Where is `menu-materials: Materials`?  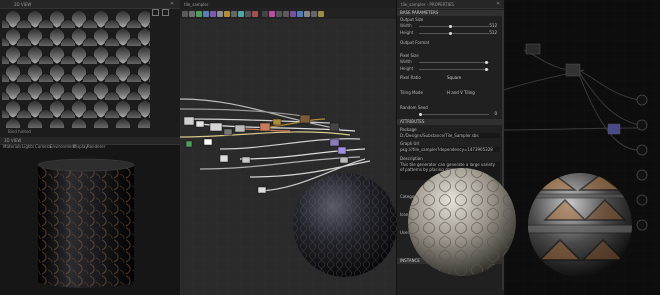 menu-materials: Materials is located at coordinates (12, 146).